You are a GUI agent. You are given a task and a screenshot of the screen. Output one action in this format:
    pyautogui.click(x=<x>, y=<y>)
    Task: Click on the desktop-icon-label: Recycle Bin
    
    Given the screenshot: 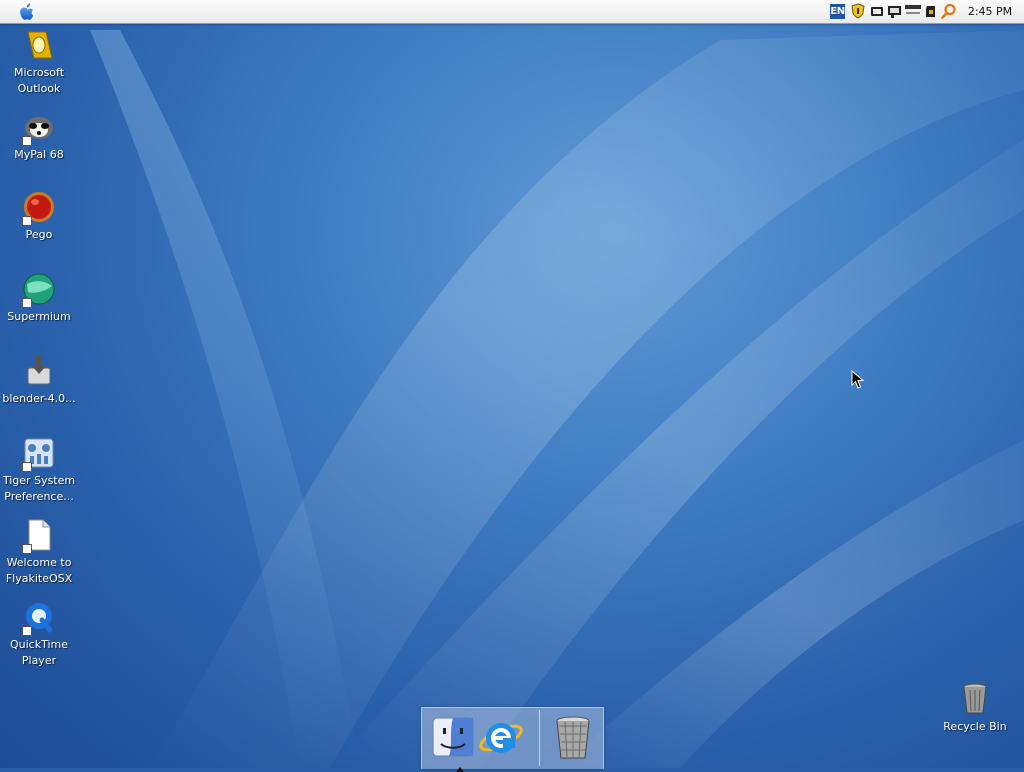 What is the action you would take?
    pyautogui.click(x=975, y=726)
    